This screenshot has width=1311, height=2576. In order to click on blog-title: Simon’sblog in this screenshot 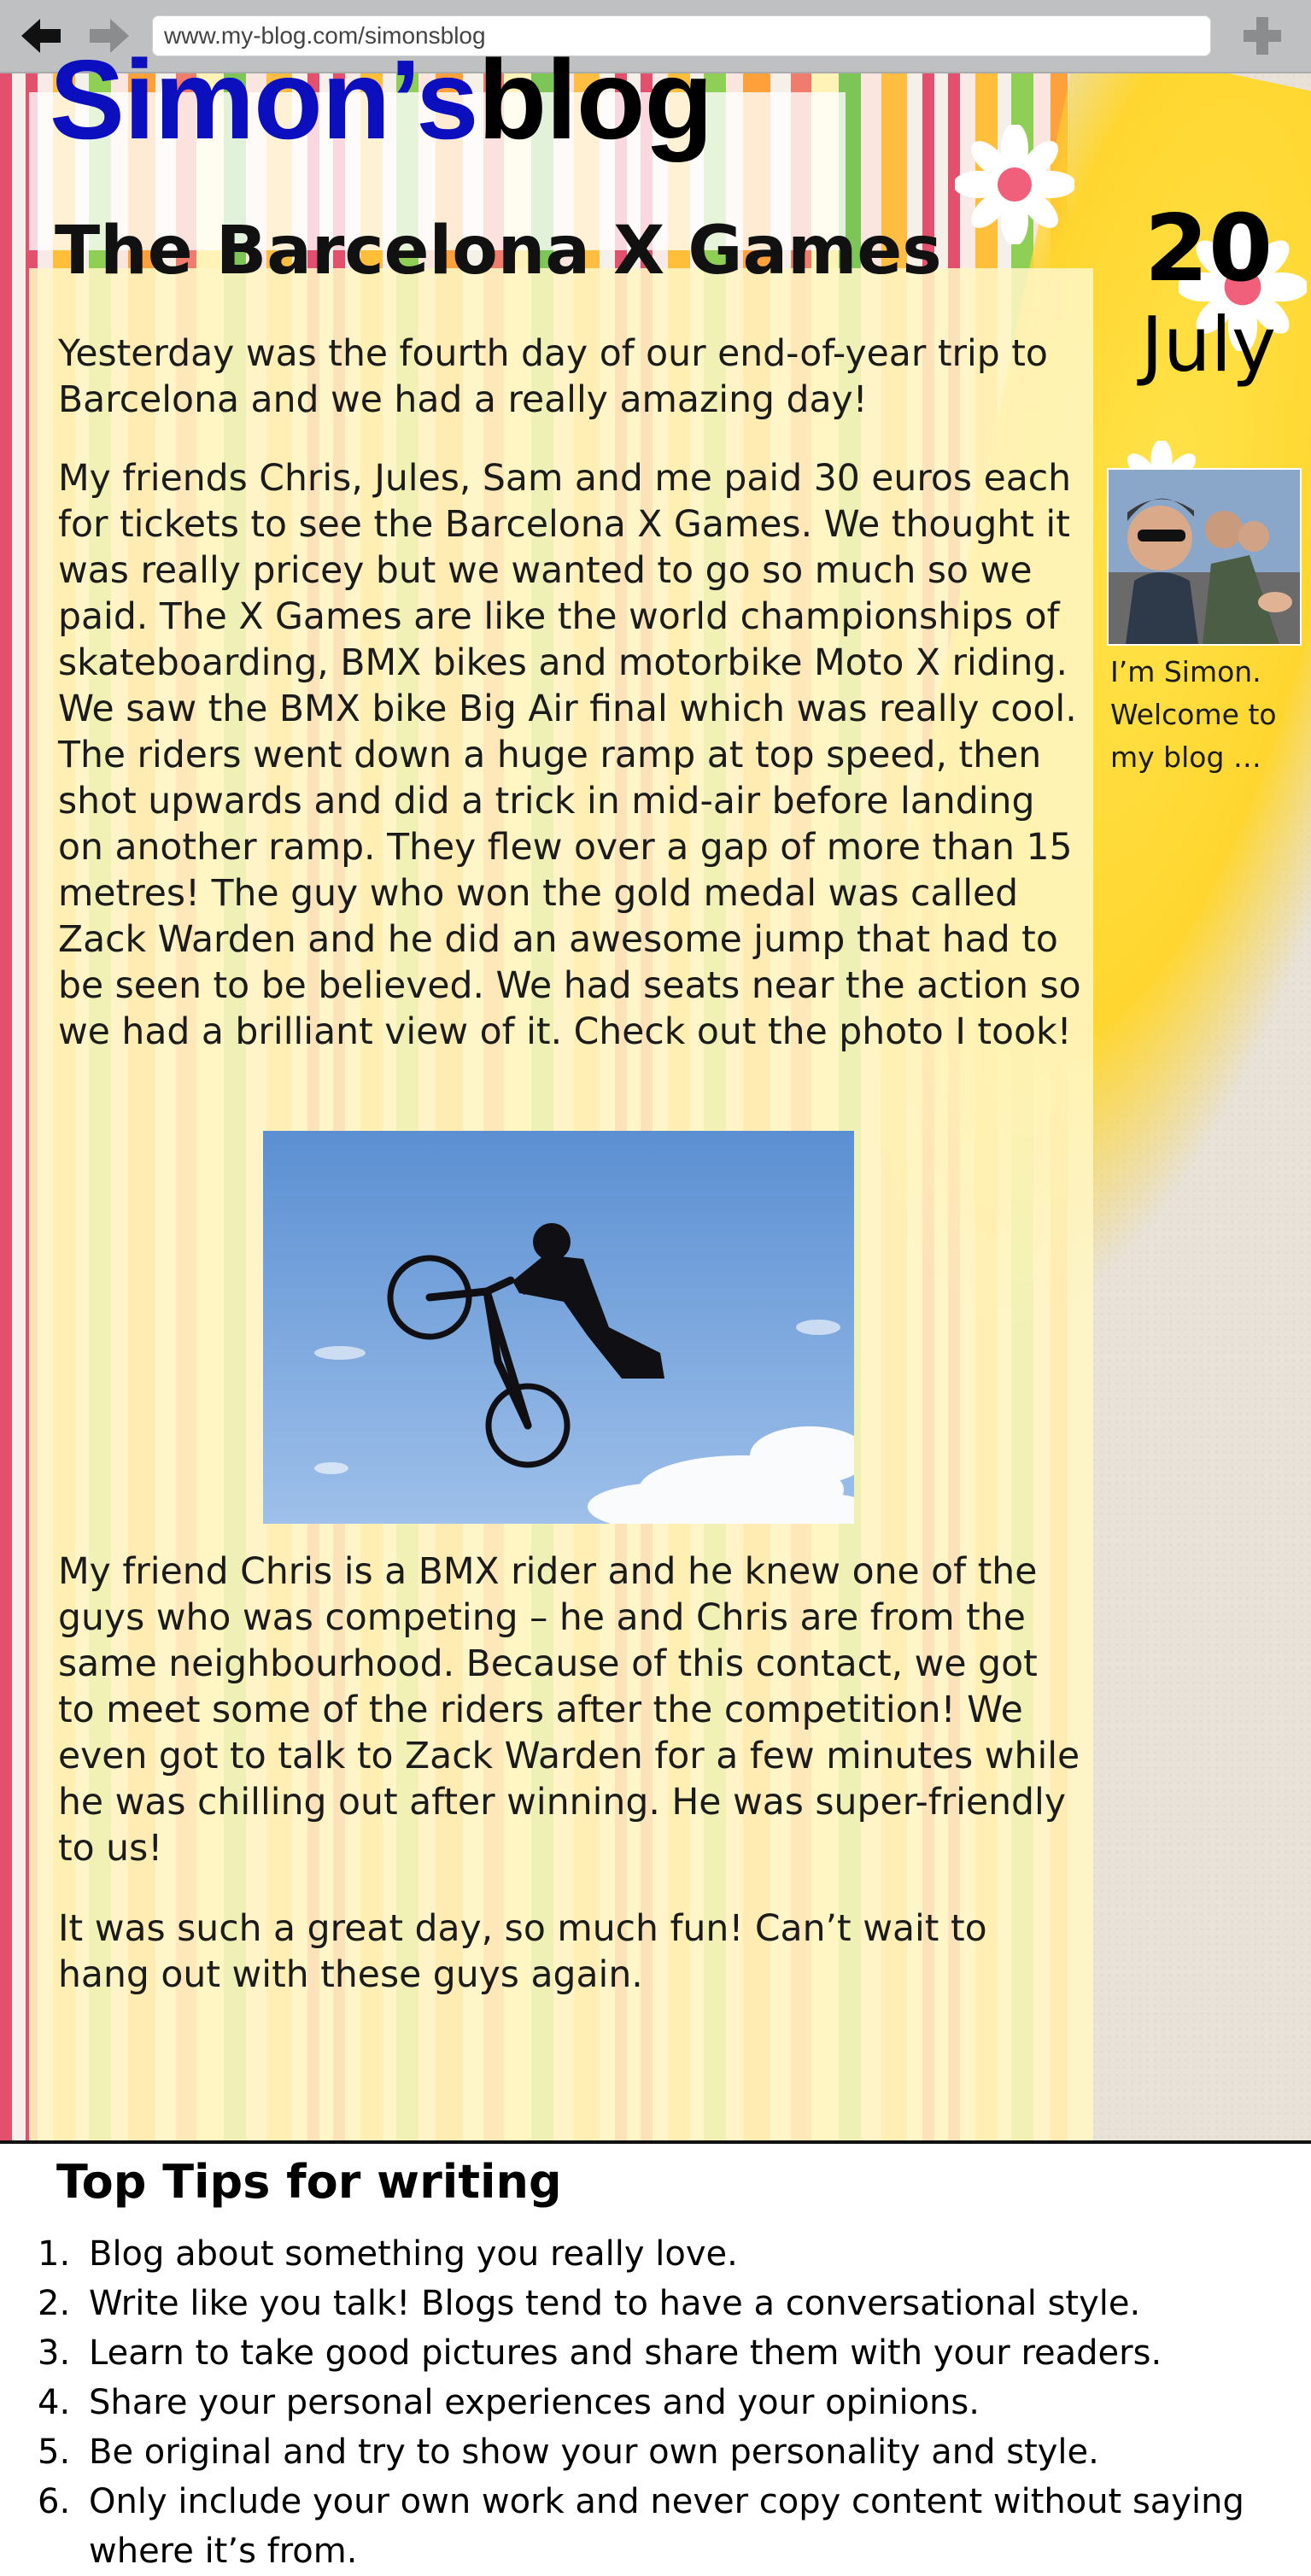, I will do `click(382, 100)`.